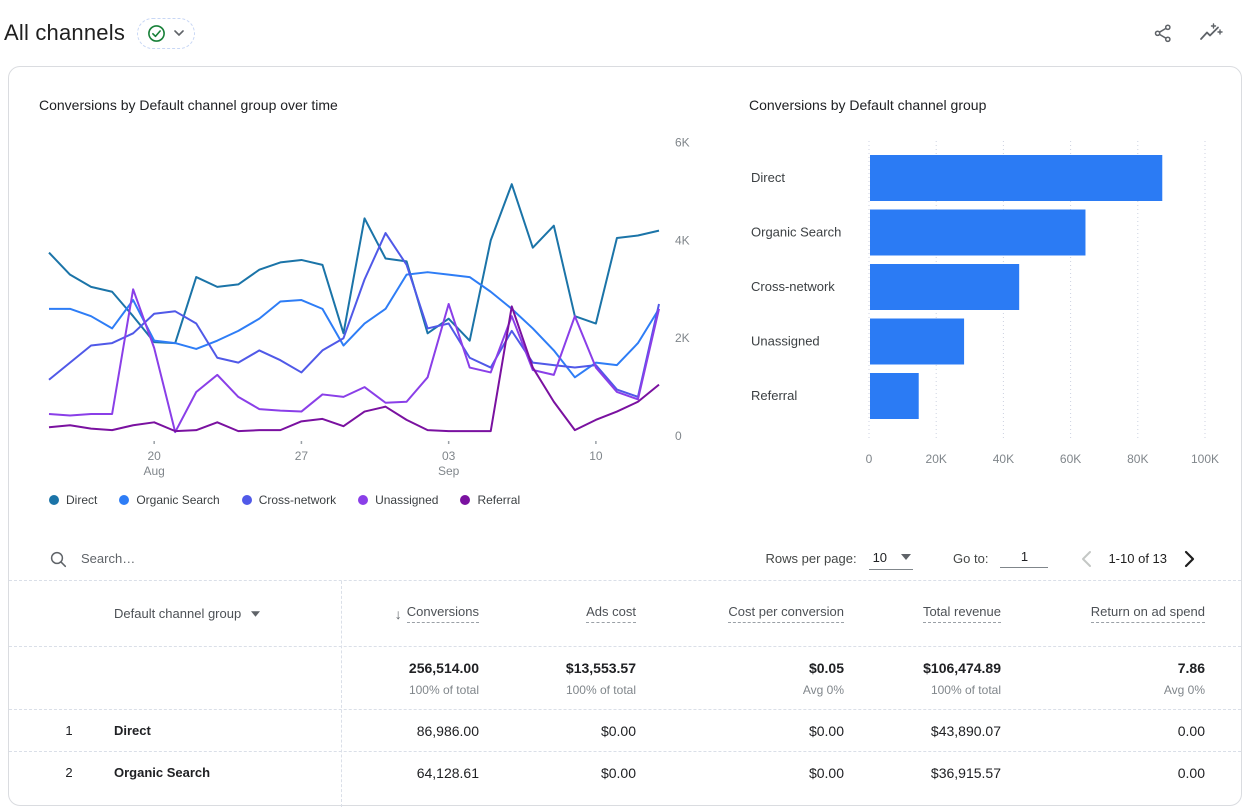 The image size is (1250, 807). What do you see at coordinates (880, 557) in the screenshot?
I see `rows-per-page-value: 10` at bounding box center [880, 557].